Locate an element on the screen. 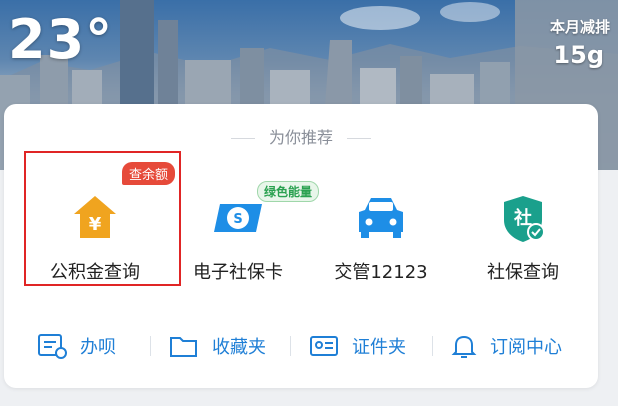 The height and width of the screenshot is (406, 618). bell-icon is located at coordinates (464, 346).